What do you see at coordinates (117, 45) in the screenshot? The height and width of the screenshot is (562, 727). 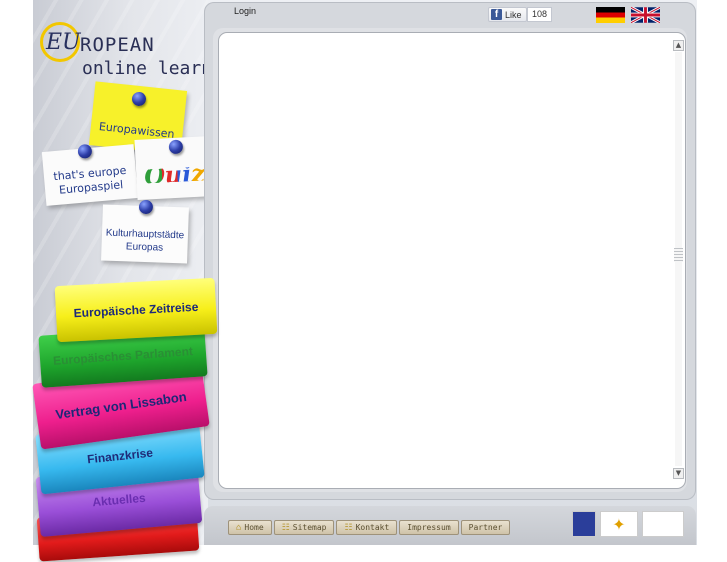 I see `logo-line-1: ROPEAN` at bounding box center [117, 45].